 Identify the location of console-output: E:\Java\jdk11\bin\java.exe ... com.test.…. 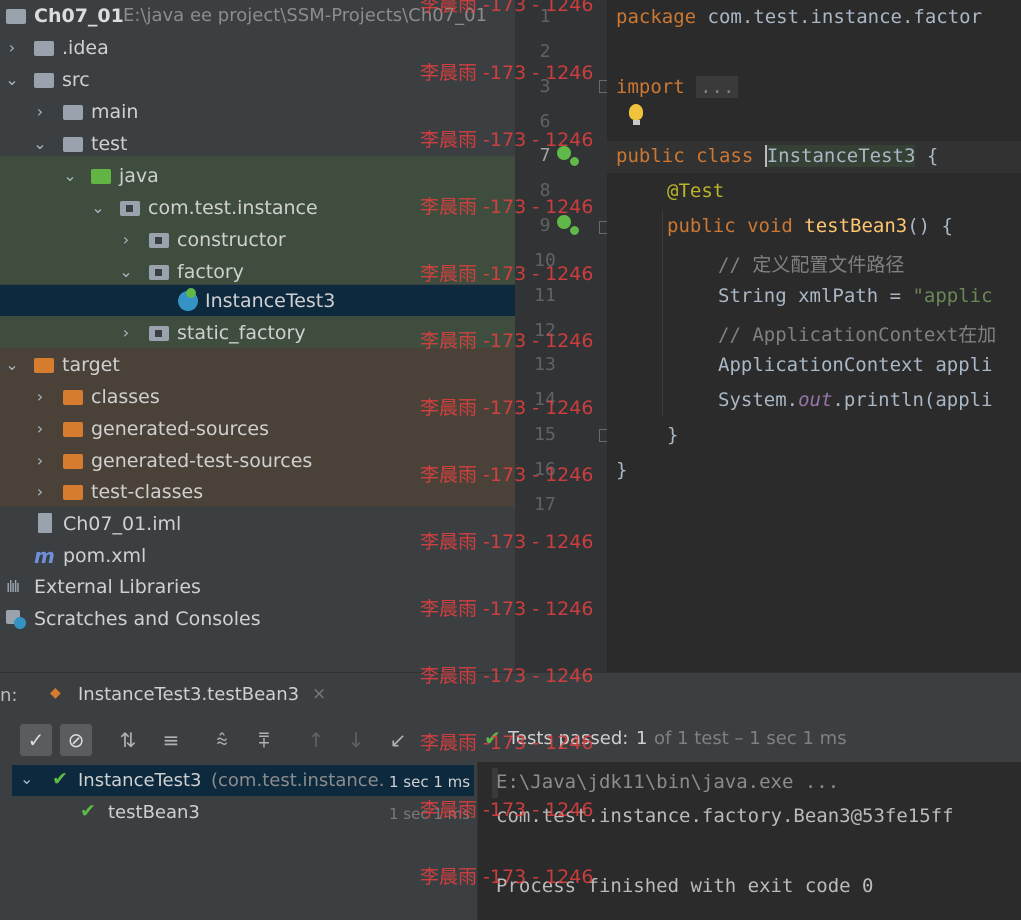
(749, 841).